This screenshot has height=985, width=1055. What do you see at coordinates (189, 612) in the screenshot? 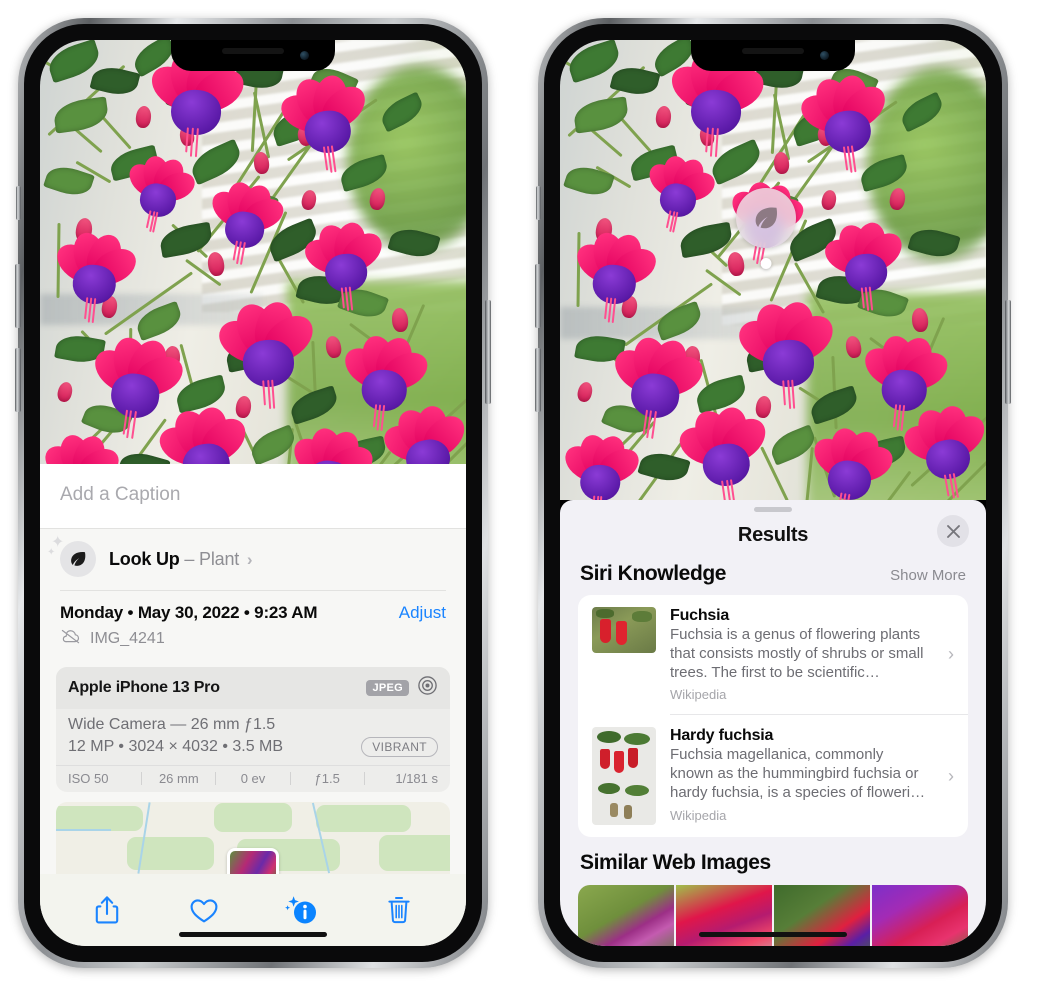
I see `photo-date: Monday • May 30, 2022 • 9:23 AM` at bounding box center [189, 612].